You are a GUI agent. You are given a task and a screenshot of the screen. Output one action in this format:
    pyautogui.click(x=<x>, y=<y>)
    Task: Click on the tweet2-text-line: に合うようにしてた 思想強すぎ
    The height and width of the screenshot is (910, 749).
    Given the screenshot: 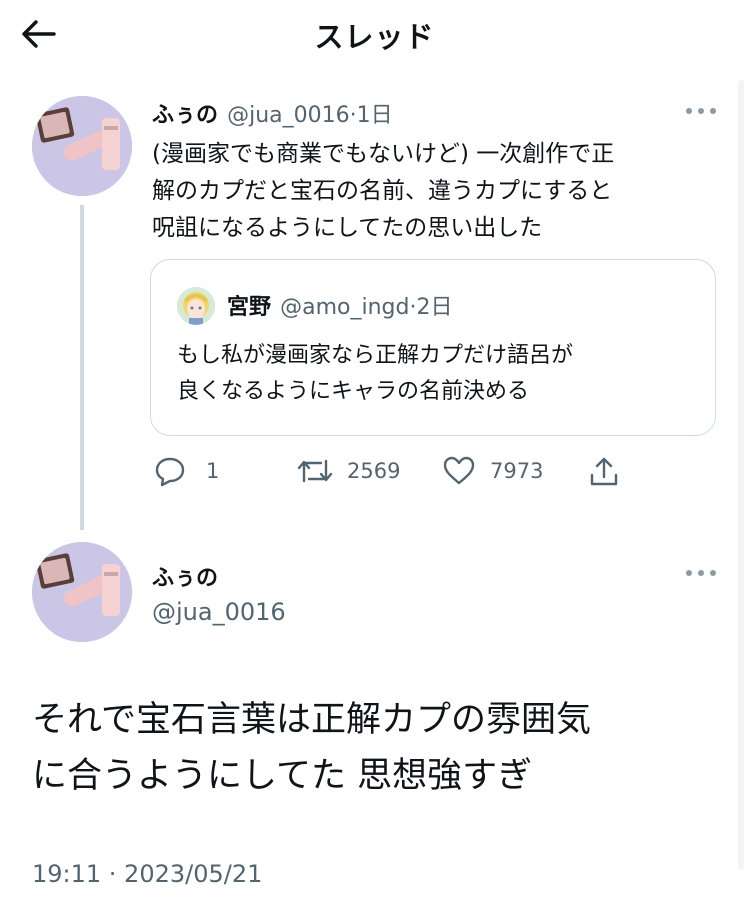 What is the action you would take?
    pyautogui.click(x=282, y=776)
    